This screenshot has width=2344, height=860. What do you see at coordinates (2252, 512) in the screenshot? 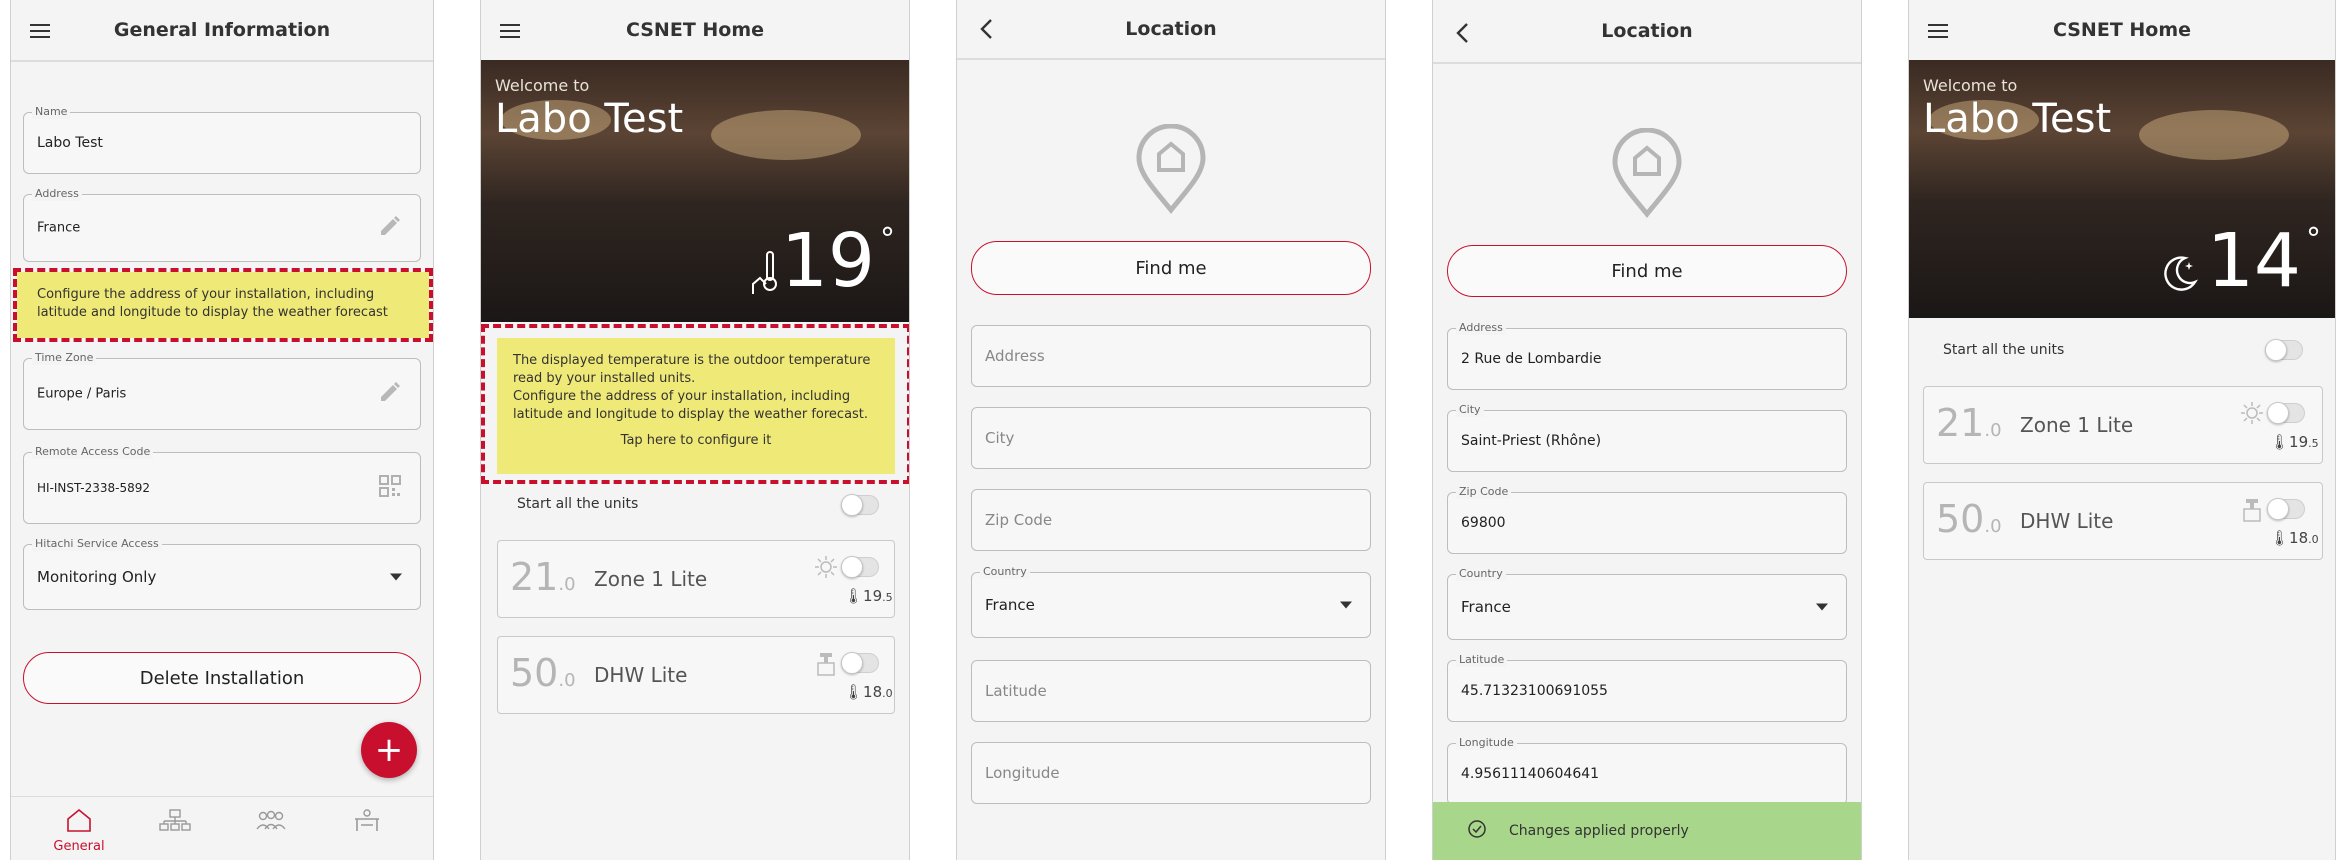
I see `tap-icon` at bounding box center [2252, 512].